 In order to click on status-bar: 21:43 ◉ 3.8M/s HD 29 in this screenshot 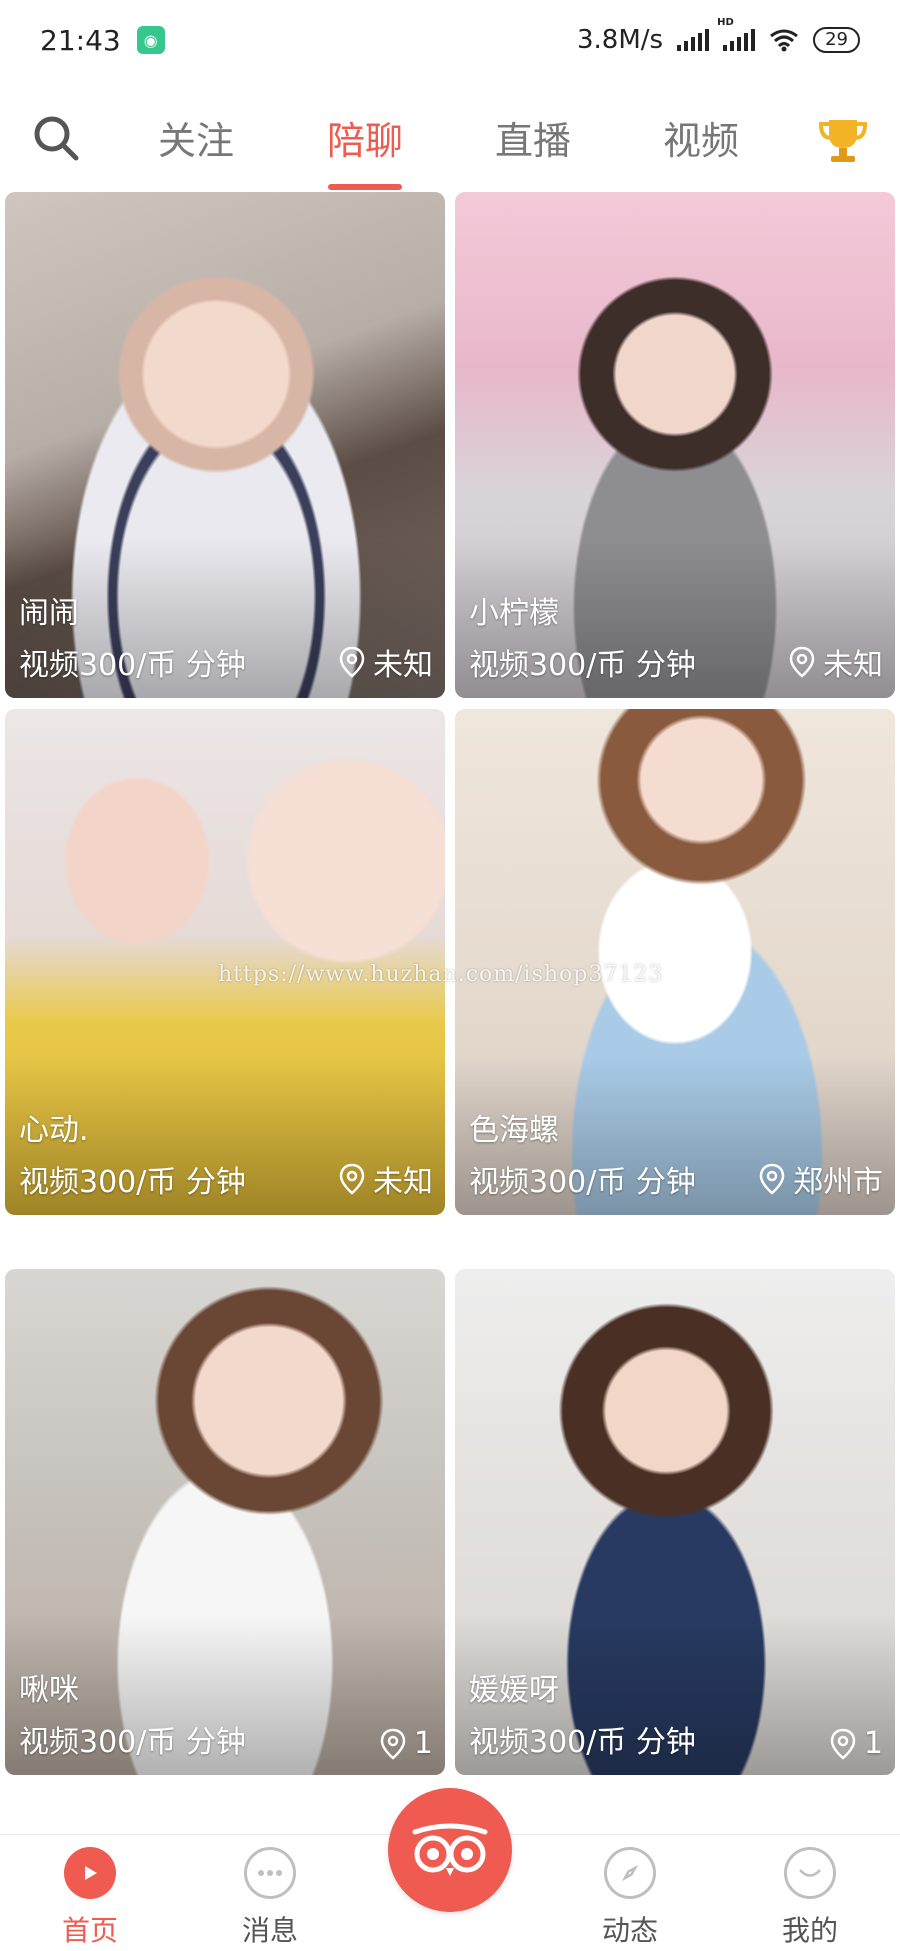, I will do `click(450, 40)`.